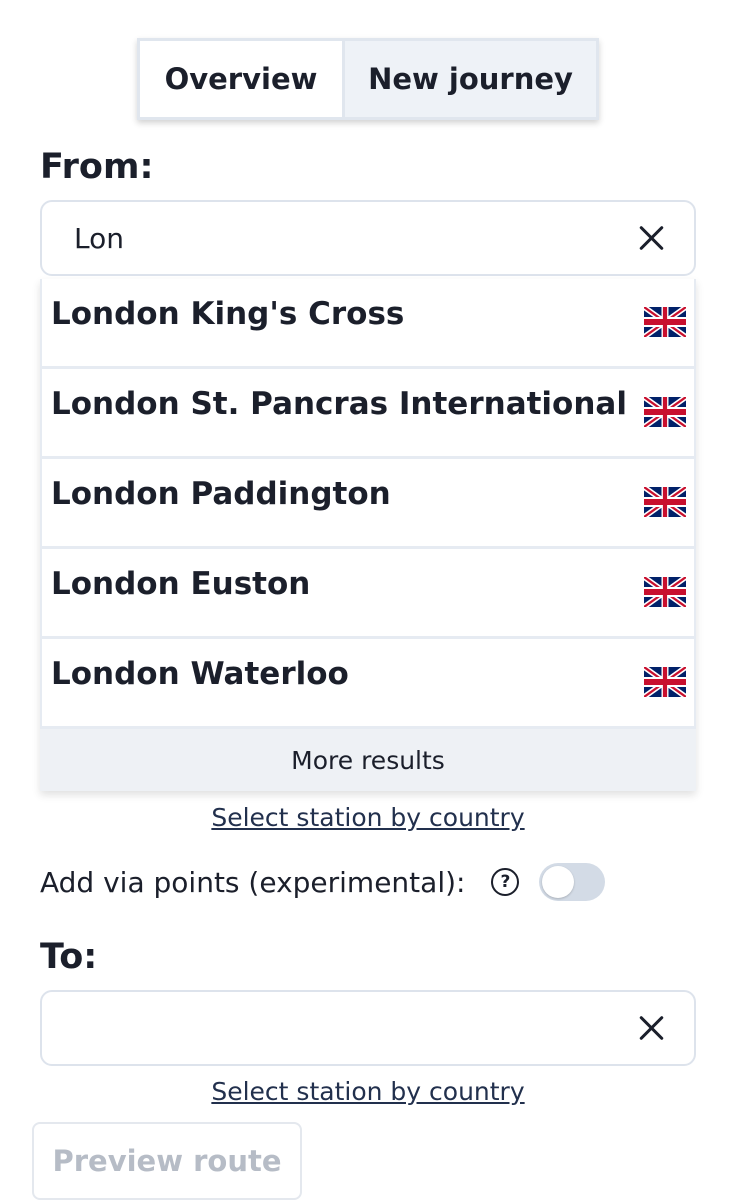  What do you see at coordinates (470, 79) in the screenshot?
I see `tab-new-journey: New journey` at bounding box center [470, 79].